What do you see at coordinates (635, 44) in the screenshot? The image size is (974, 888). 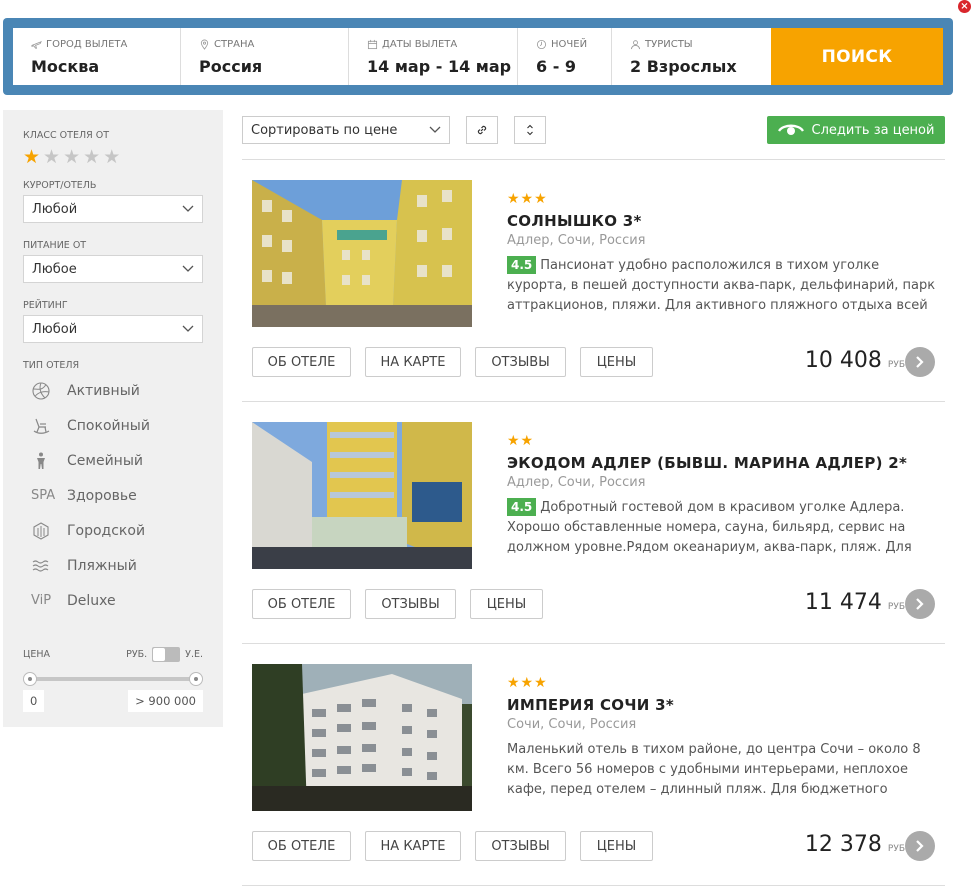 I see `person-icon` at bounding box center [635, 44].